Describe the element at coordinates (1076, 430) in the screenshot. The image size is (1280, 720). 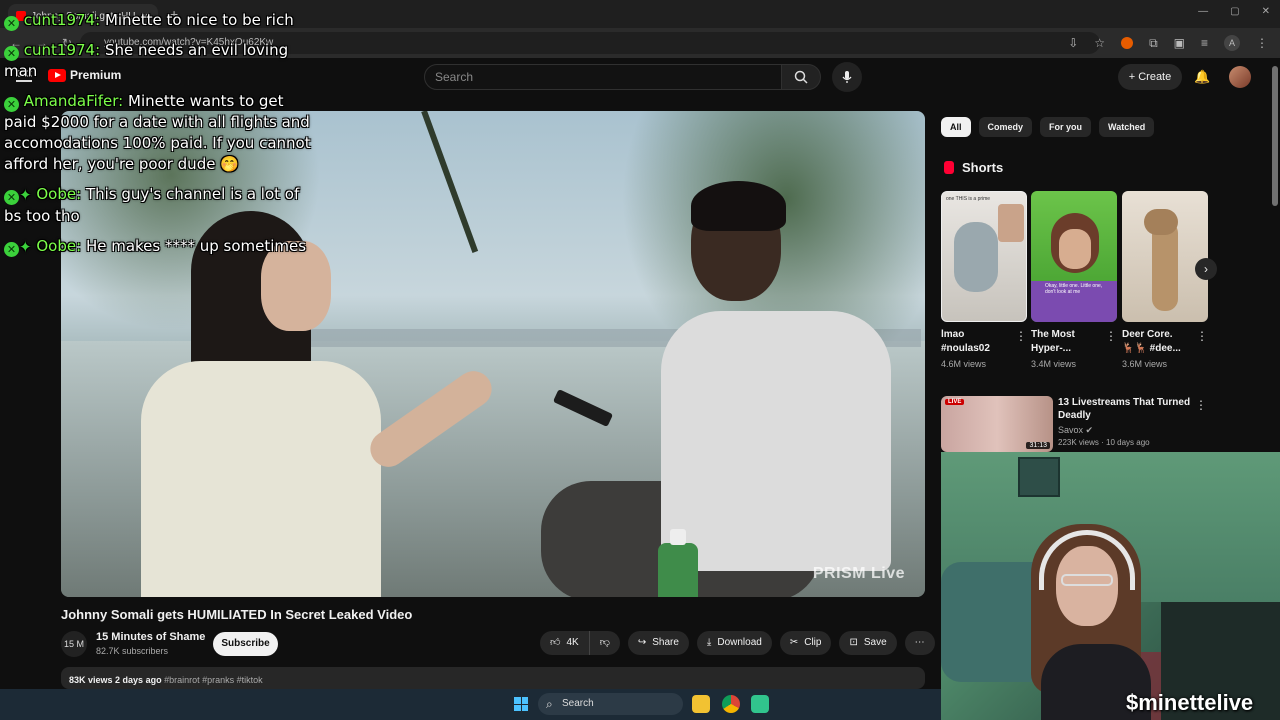
I see `recommended-channel: Savox ✔` at that location.